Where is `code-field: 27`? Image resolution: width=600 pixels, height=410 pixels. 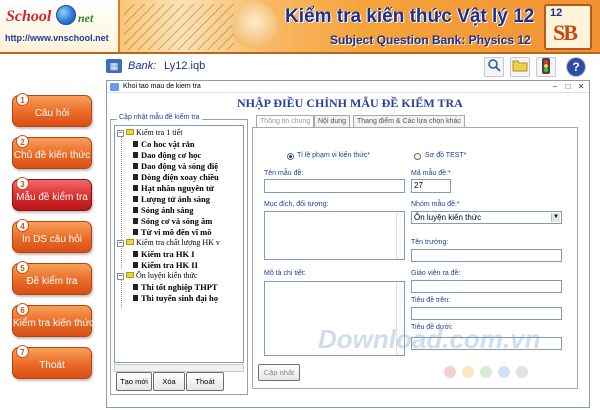
code-field: 27 is located at coordinates (431, 186).